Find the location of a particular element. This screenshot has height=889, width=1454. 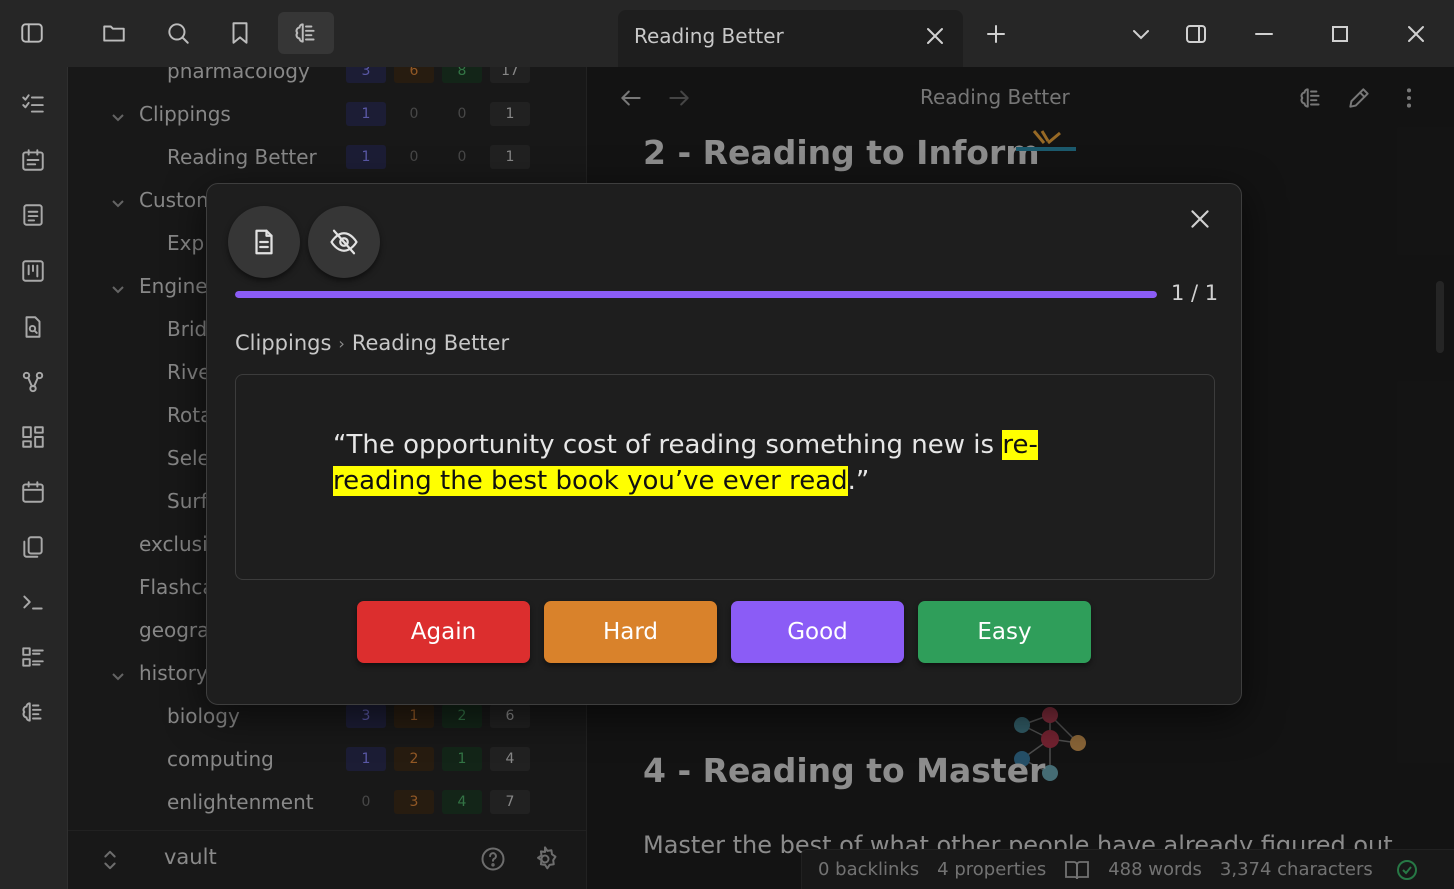

tab-close-button is located at coordinates (936, 37).